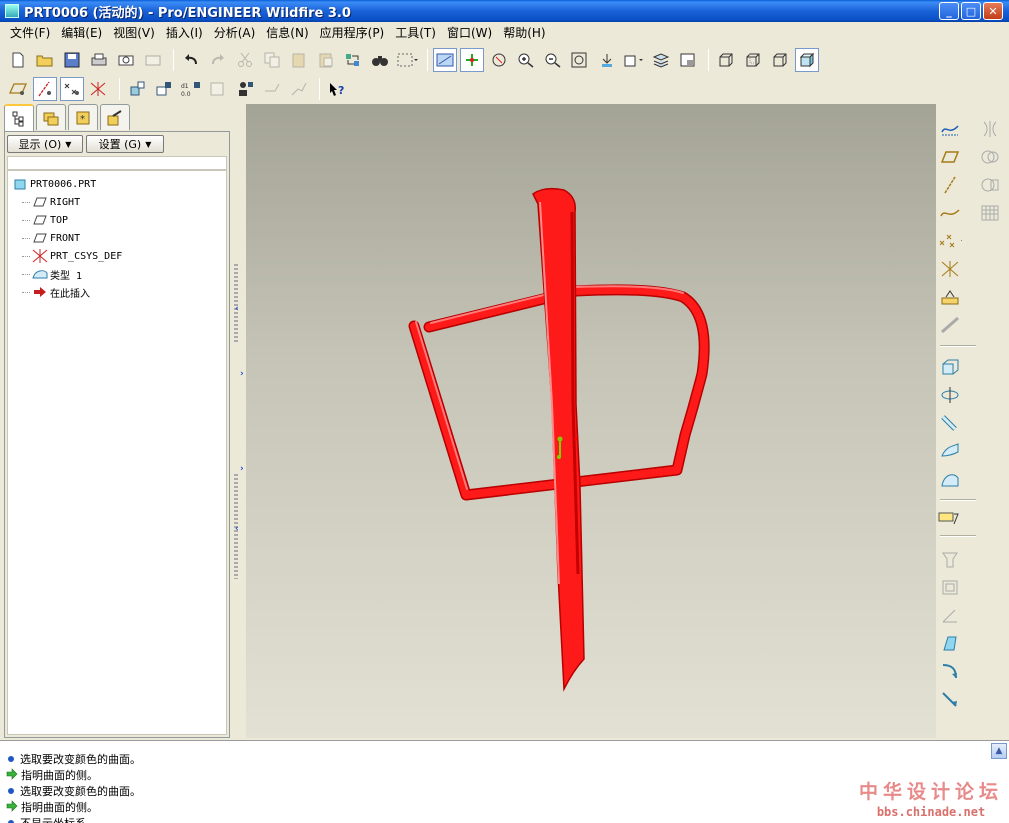 This screenshot has height=823, width=1009. What do you see at coordinates (184, 32) in the screenshot?
I see `menu-insert: 插入(I)` at bounding box center [184, 32].